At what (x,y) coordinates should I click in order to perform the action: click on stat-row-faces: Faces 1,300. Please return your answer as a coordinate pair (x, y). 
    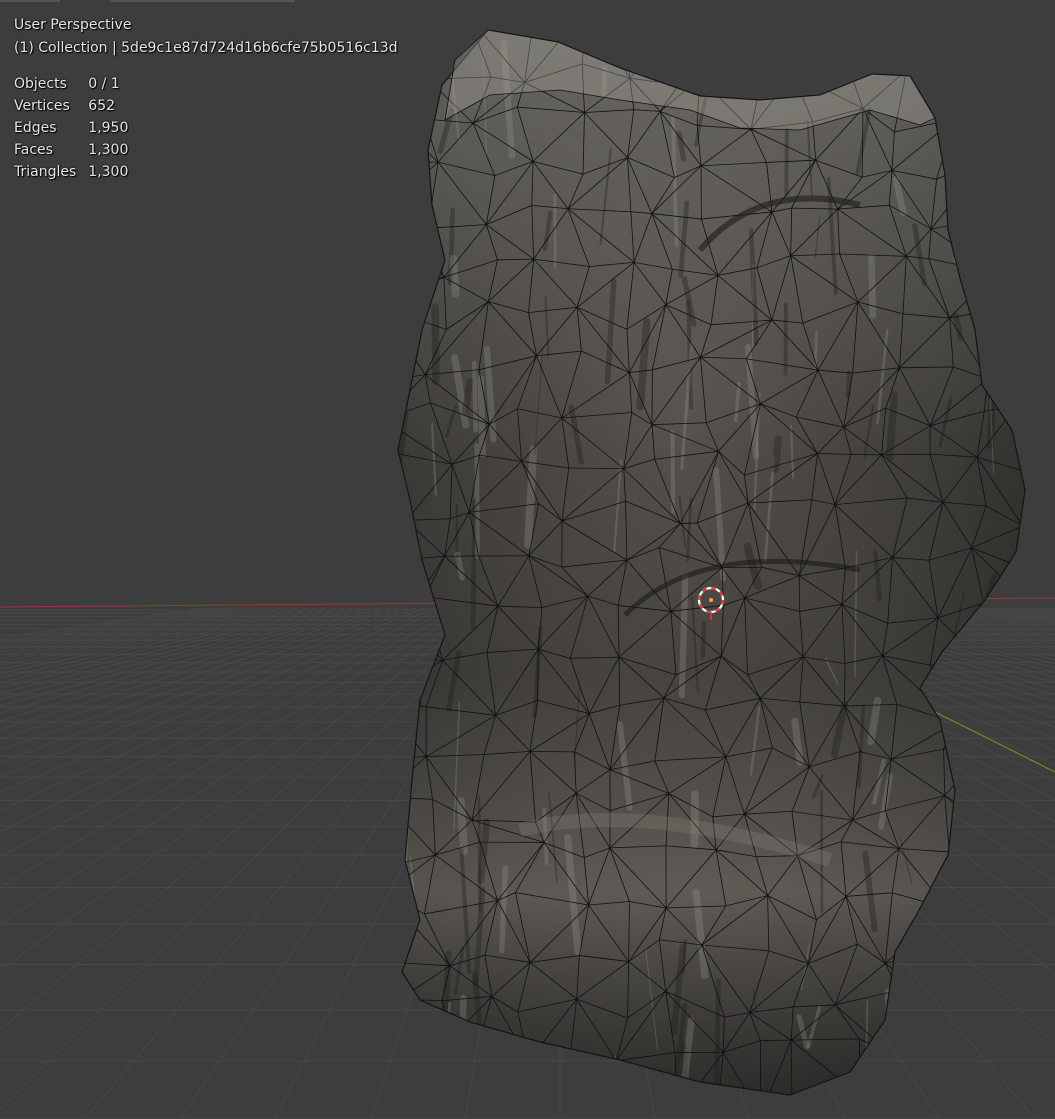
    Looking at the image, I should click on (71, 150).